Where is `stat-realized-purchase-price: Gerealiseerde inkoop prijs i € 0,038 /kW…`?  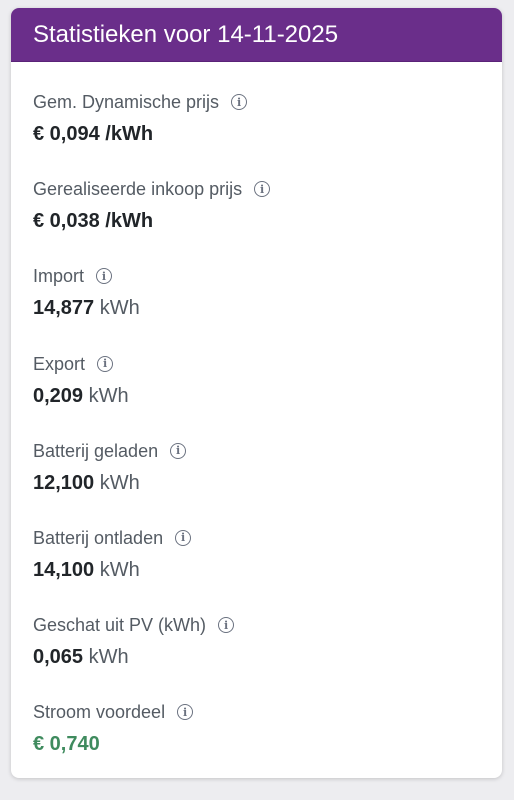
stat-realized-purchase-price: Gerealiseerde inkoop prijs i € 0,038 /kW… is located at coordinates (267, 220).